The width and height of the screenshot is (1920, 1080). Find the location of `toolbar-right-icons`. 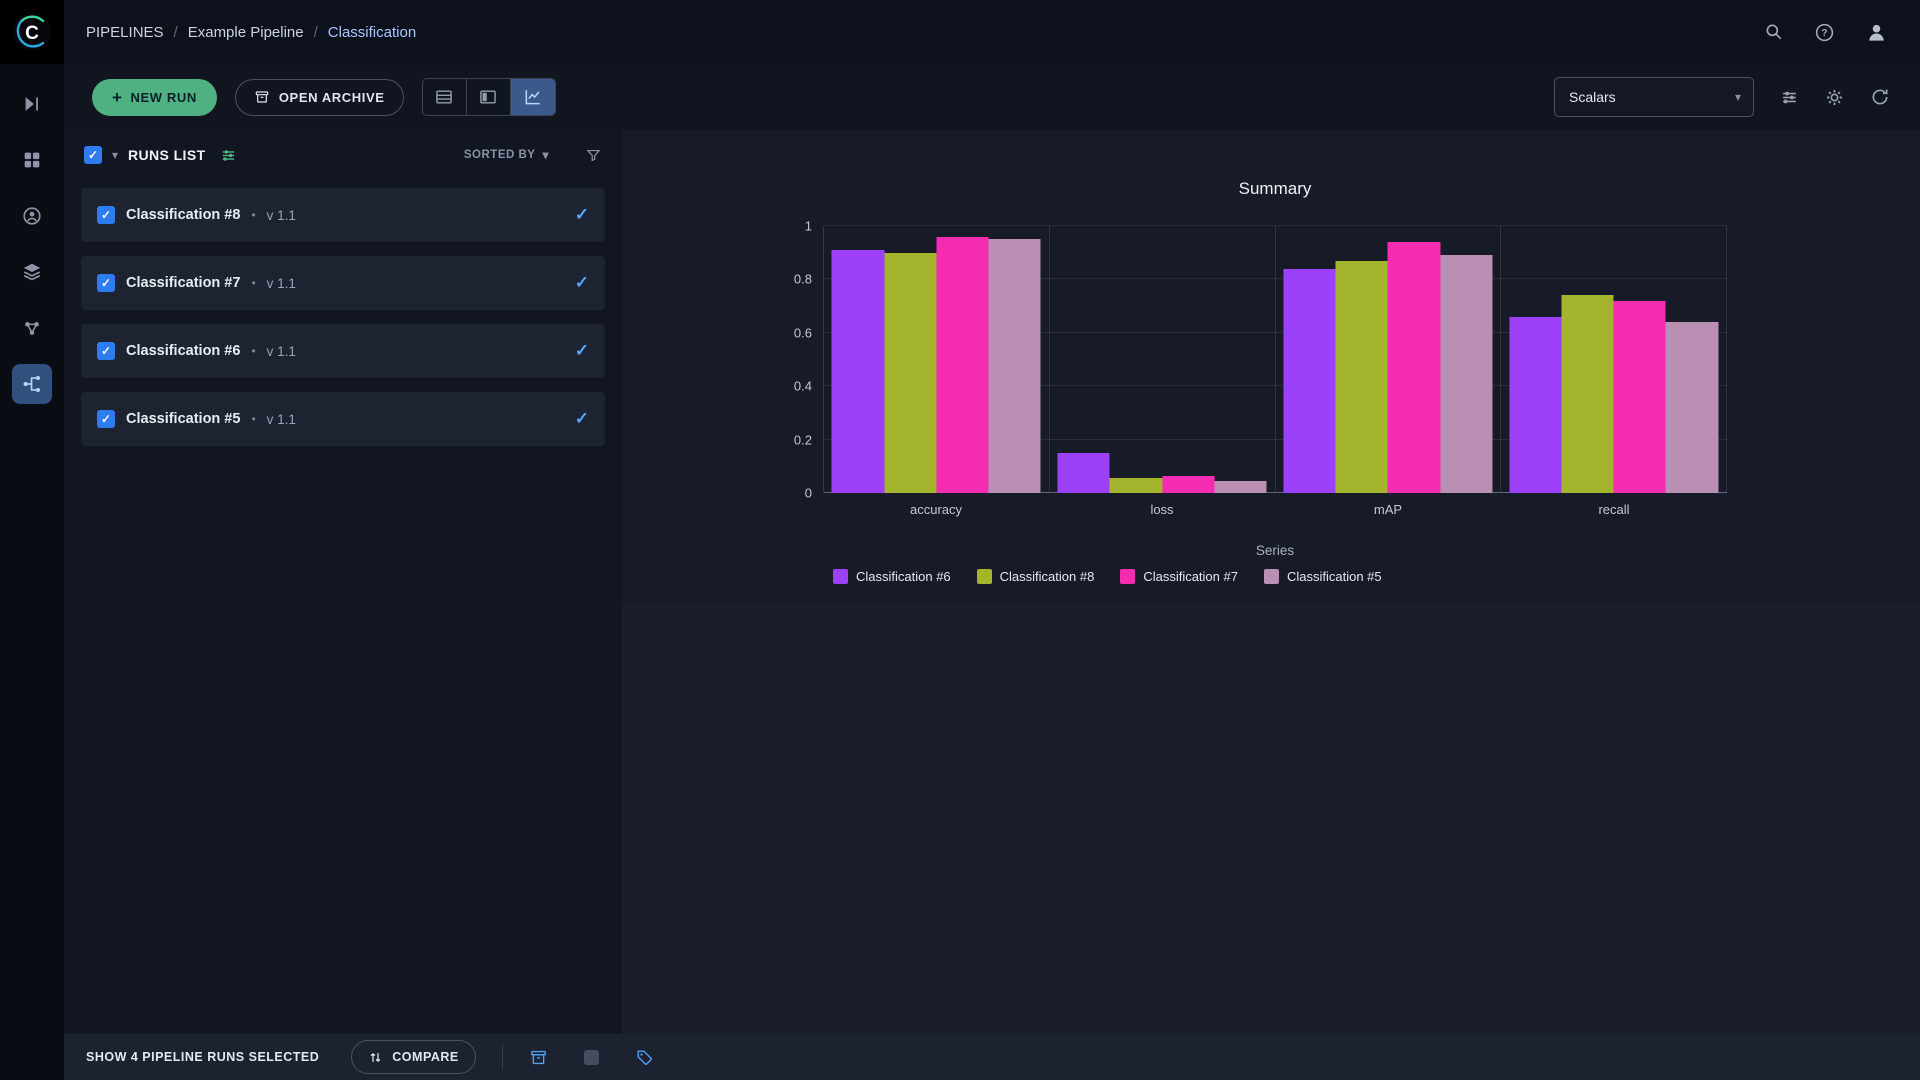

toolbar-right-icons is located at coordinates (1835, 97).